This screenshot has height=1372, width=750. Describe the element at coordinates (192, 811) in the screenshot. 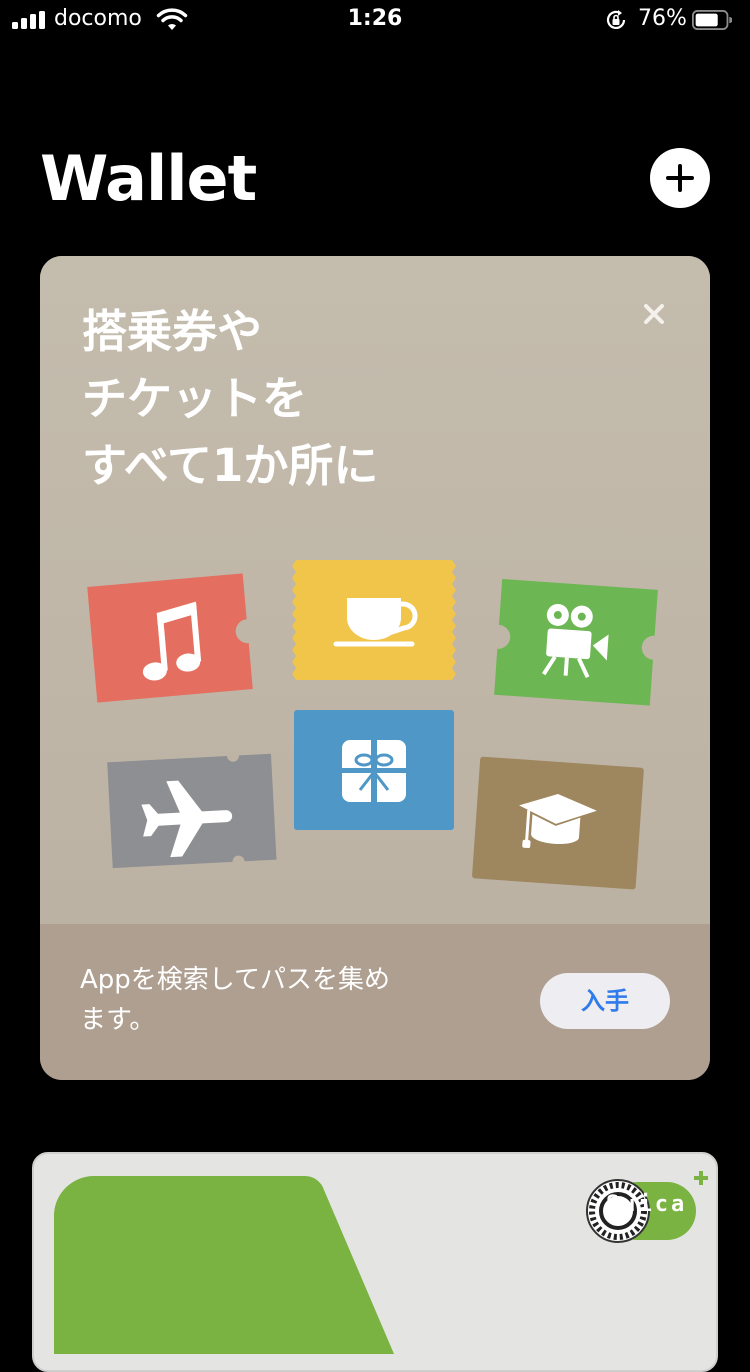

I see `airplane-ticket` at that location.